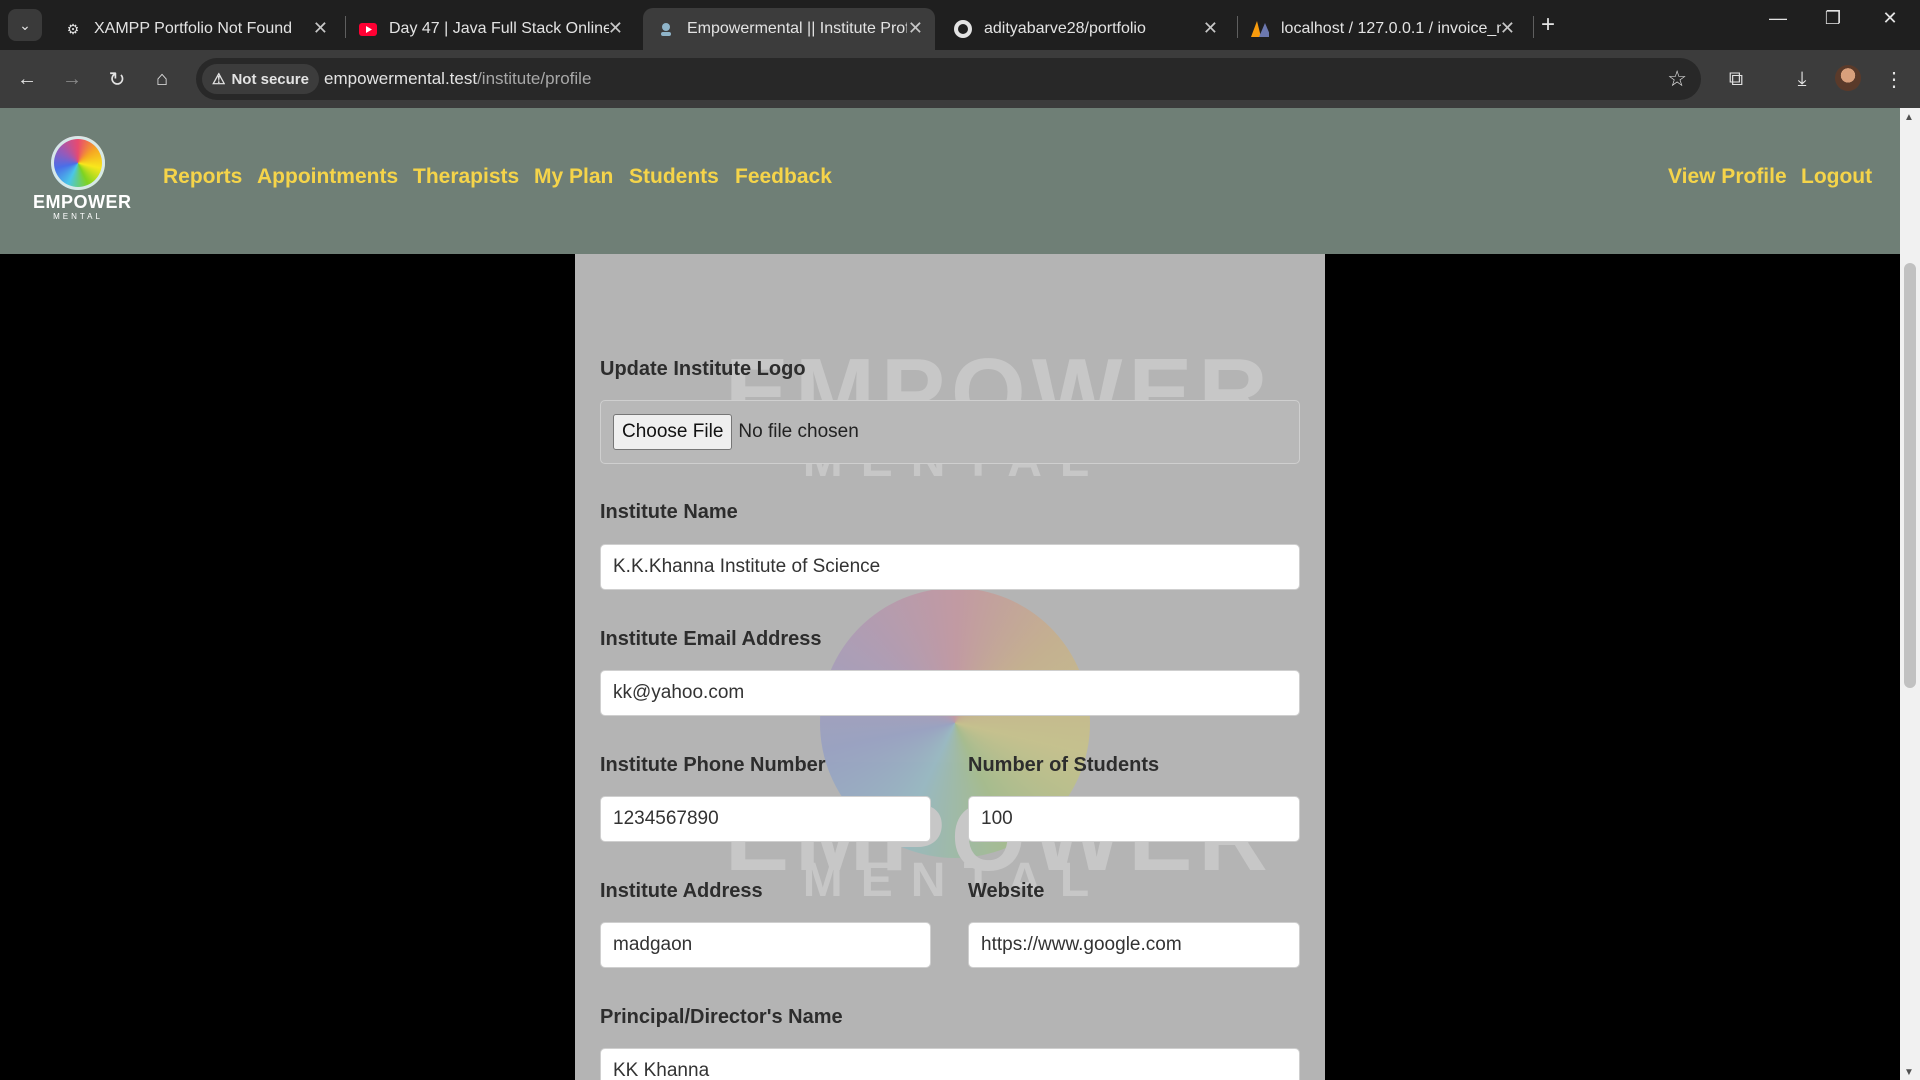 This screenshot has width=1920, height=1080. What do you see at coordinates (1778, 18) in the screenshot?
I see `minimize-icon: —` at bounding box center [1778, 18].